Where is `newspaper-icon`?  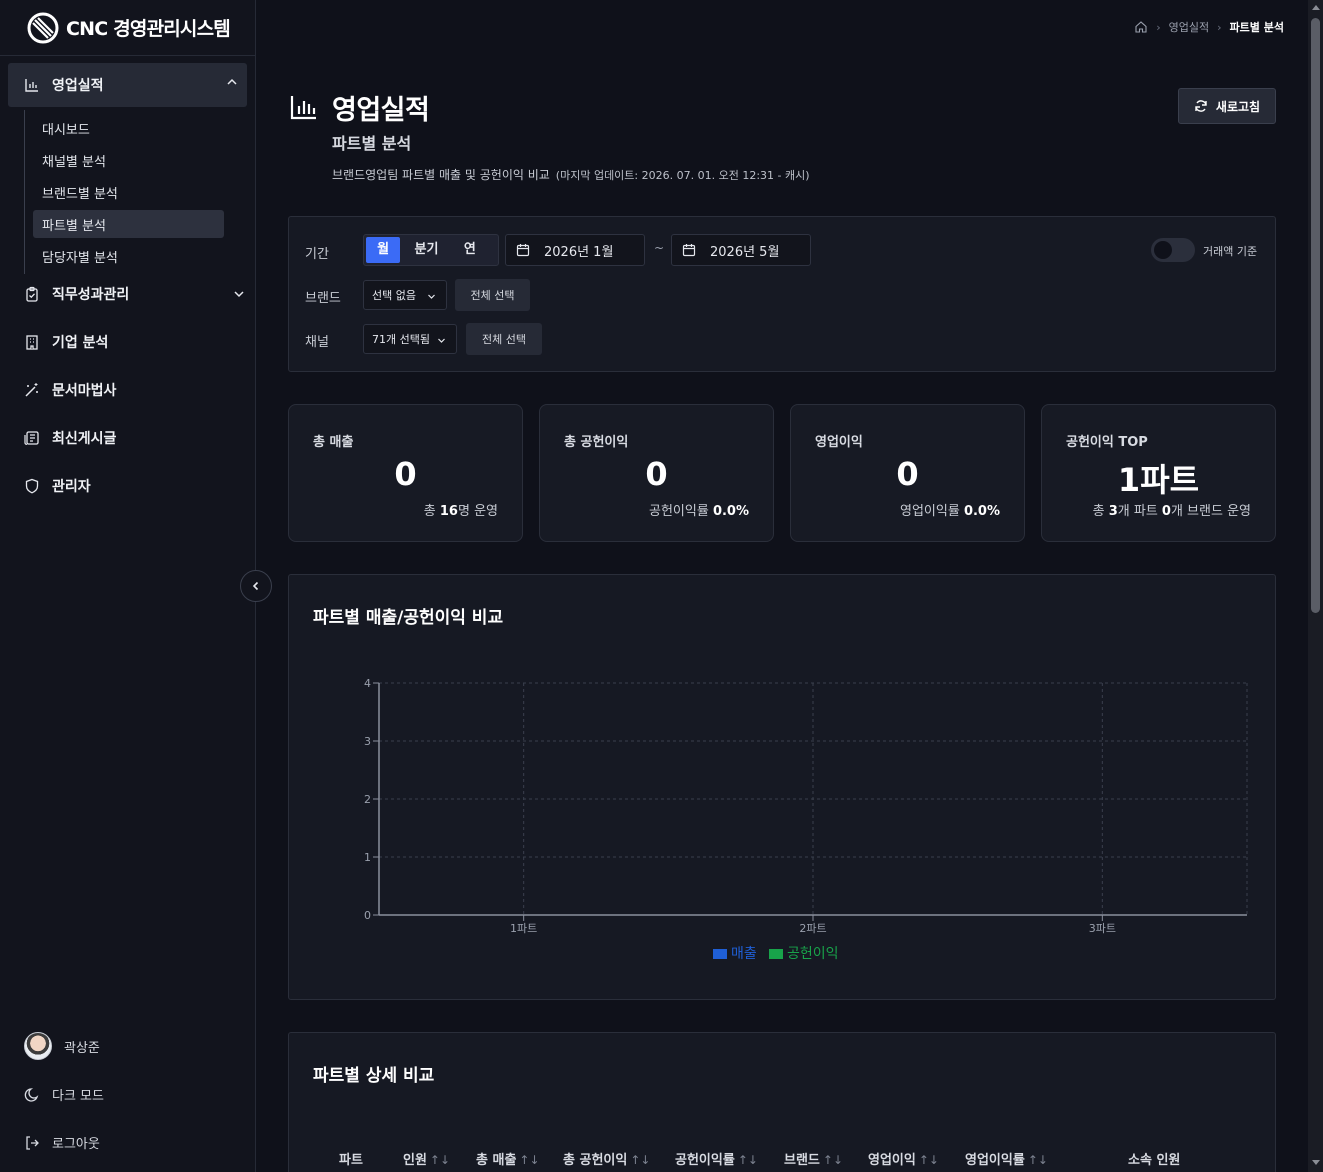
newspaper-icon is located at coordinates (31, 438).